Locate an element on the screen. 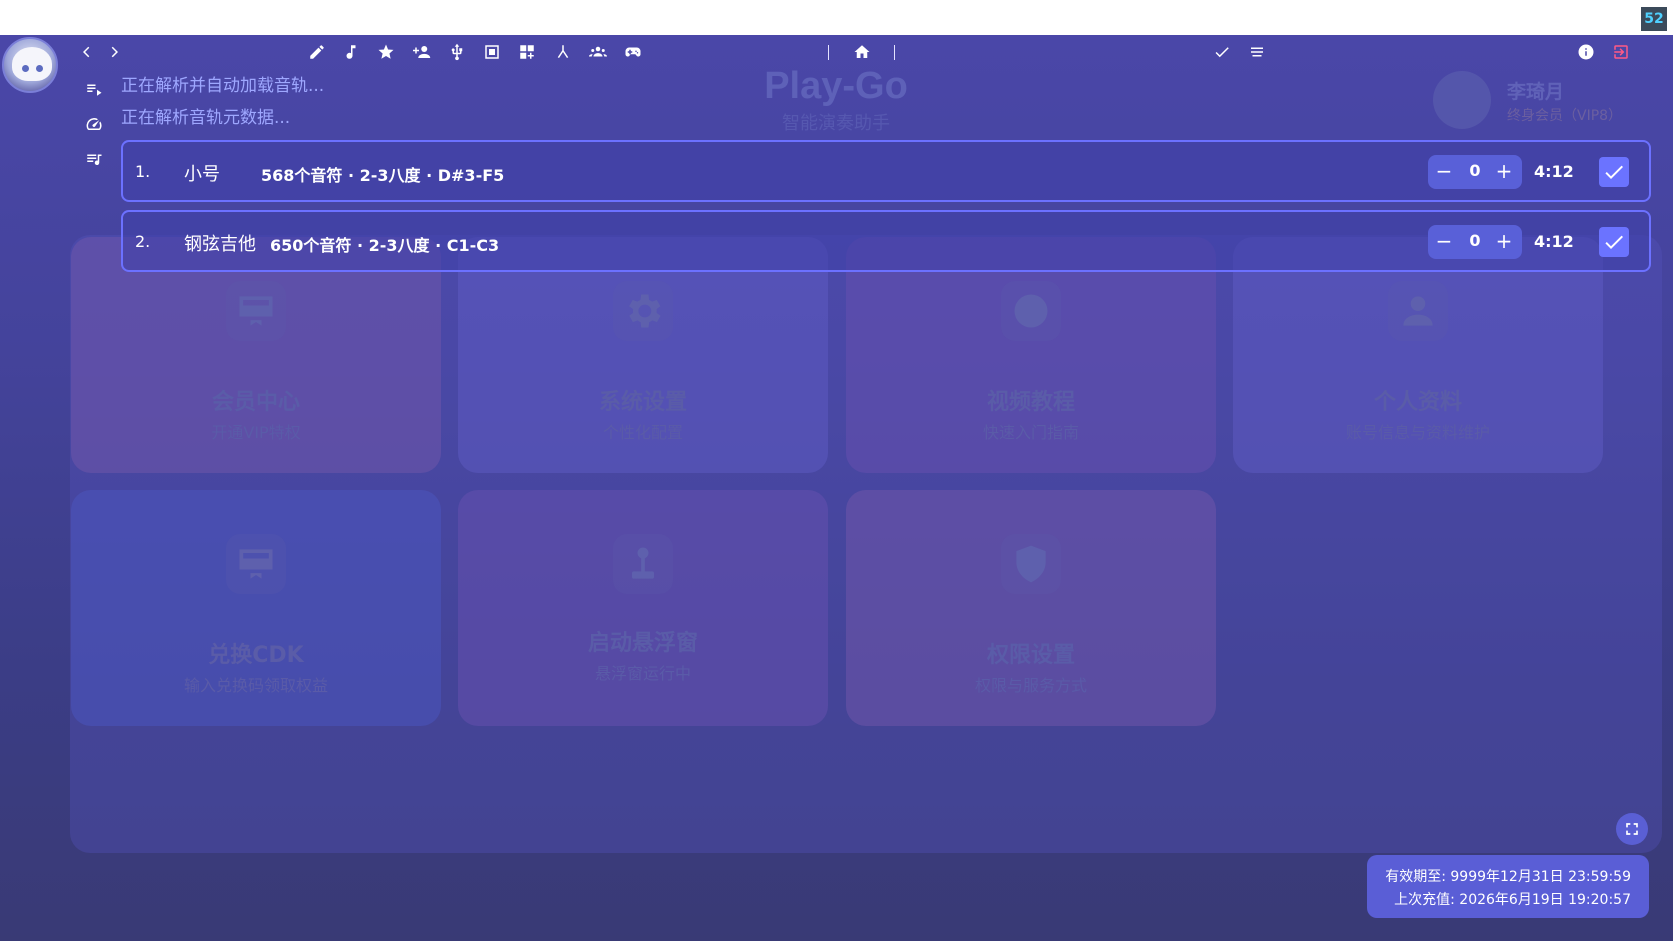 The width and height of the screenshot is (1673, 941). card-title: 权限设置 is located at coordinates (1030, 655).